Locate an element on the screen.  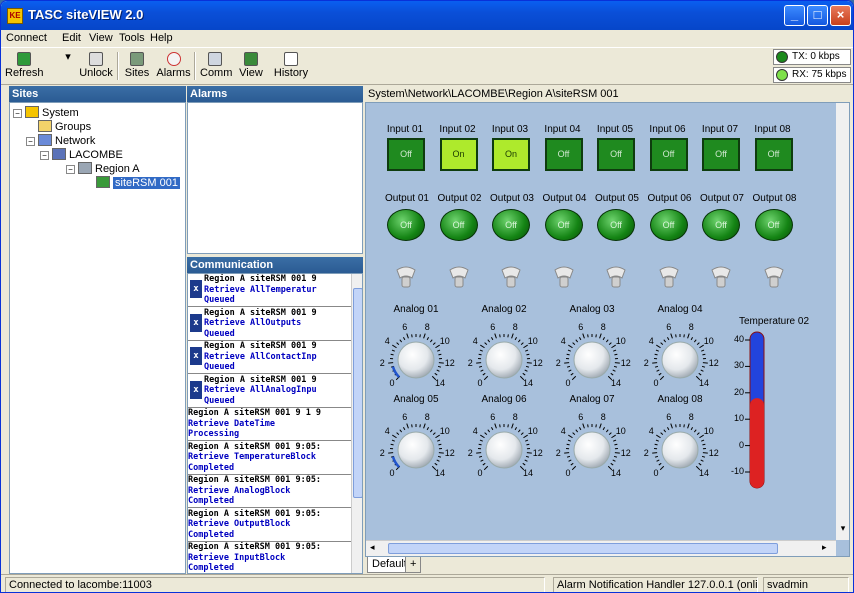
menu-tools: Tools is located at coordinates (132, 38).